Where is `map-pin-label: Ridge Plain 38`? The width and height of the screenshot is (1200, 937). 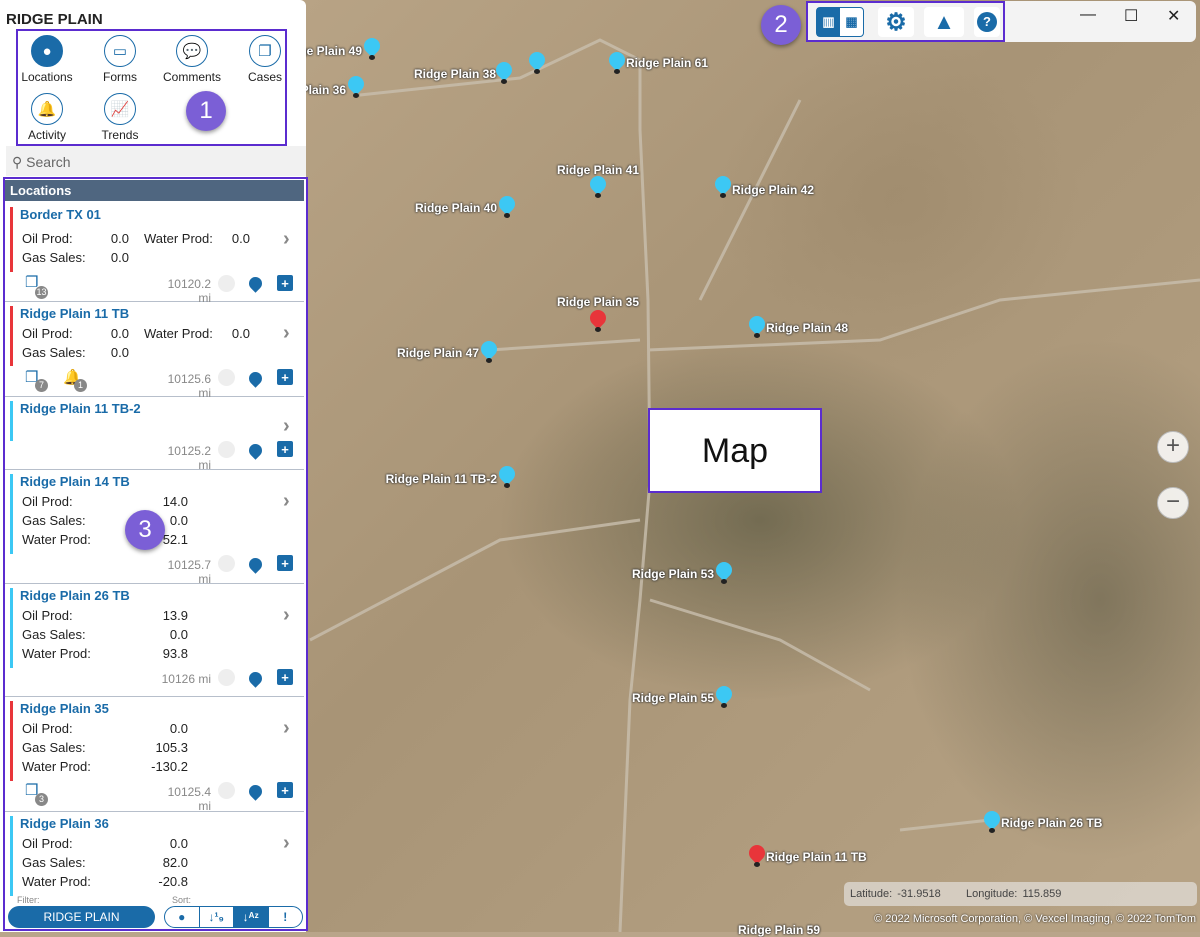
map-pin-label: Ridge Plain 38 is located at coordinates (454, 74).